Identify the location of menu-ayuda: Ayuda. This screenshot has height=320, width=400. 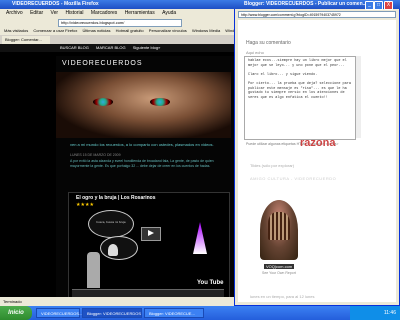
(169, 13).